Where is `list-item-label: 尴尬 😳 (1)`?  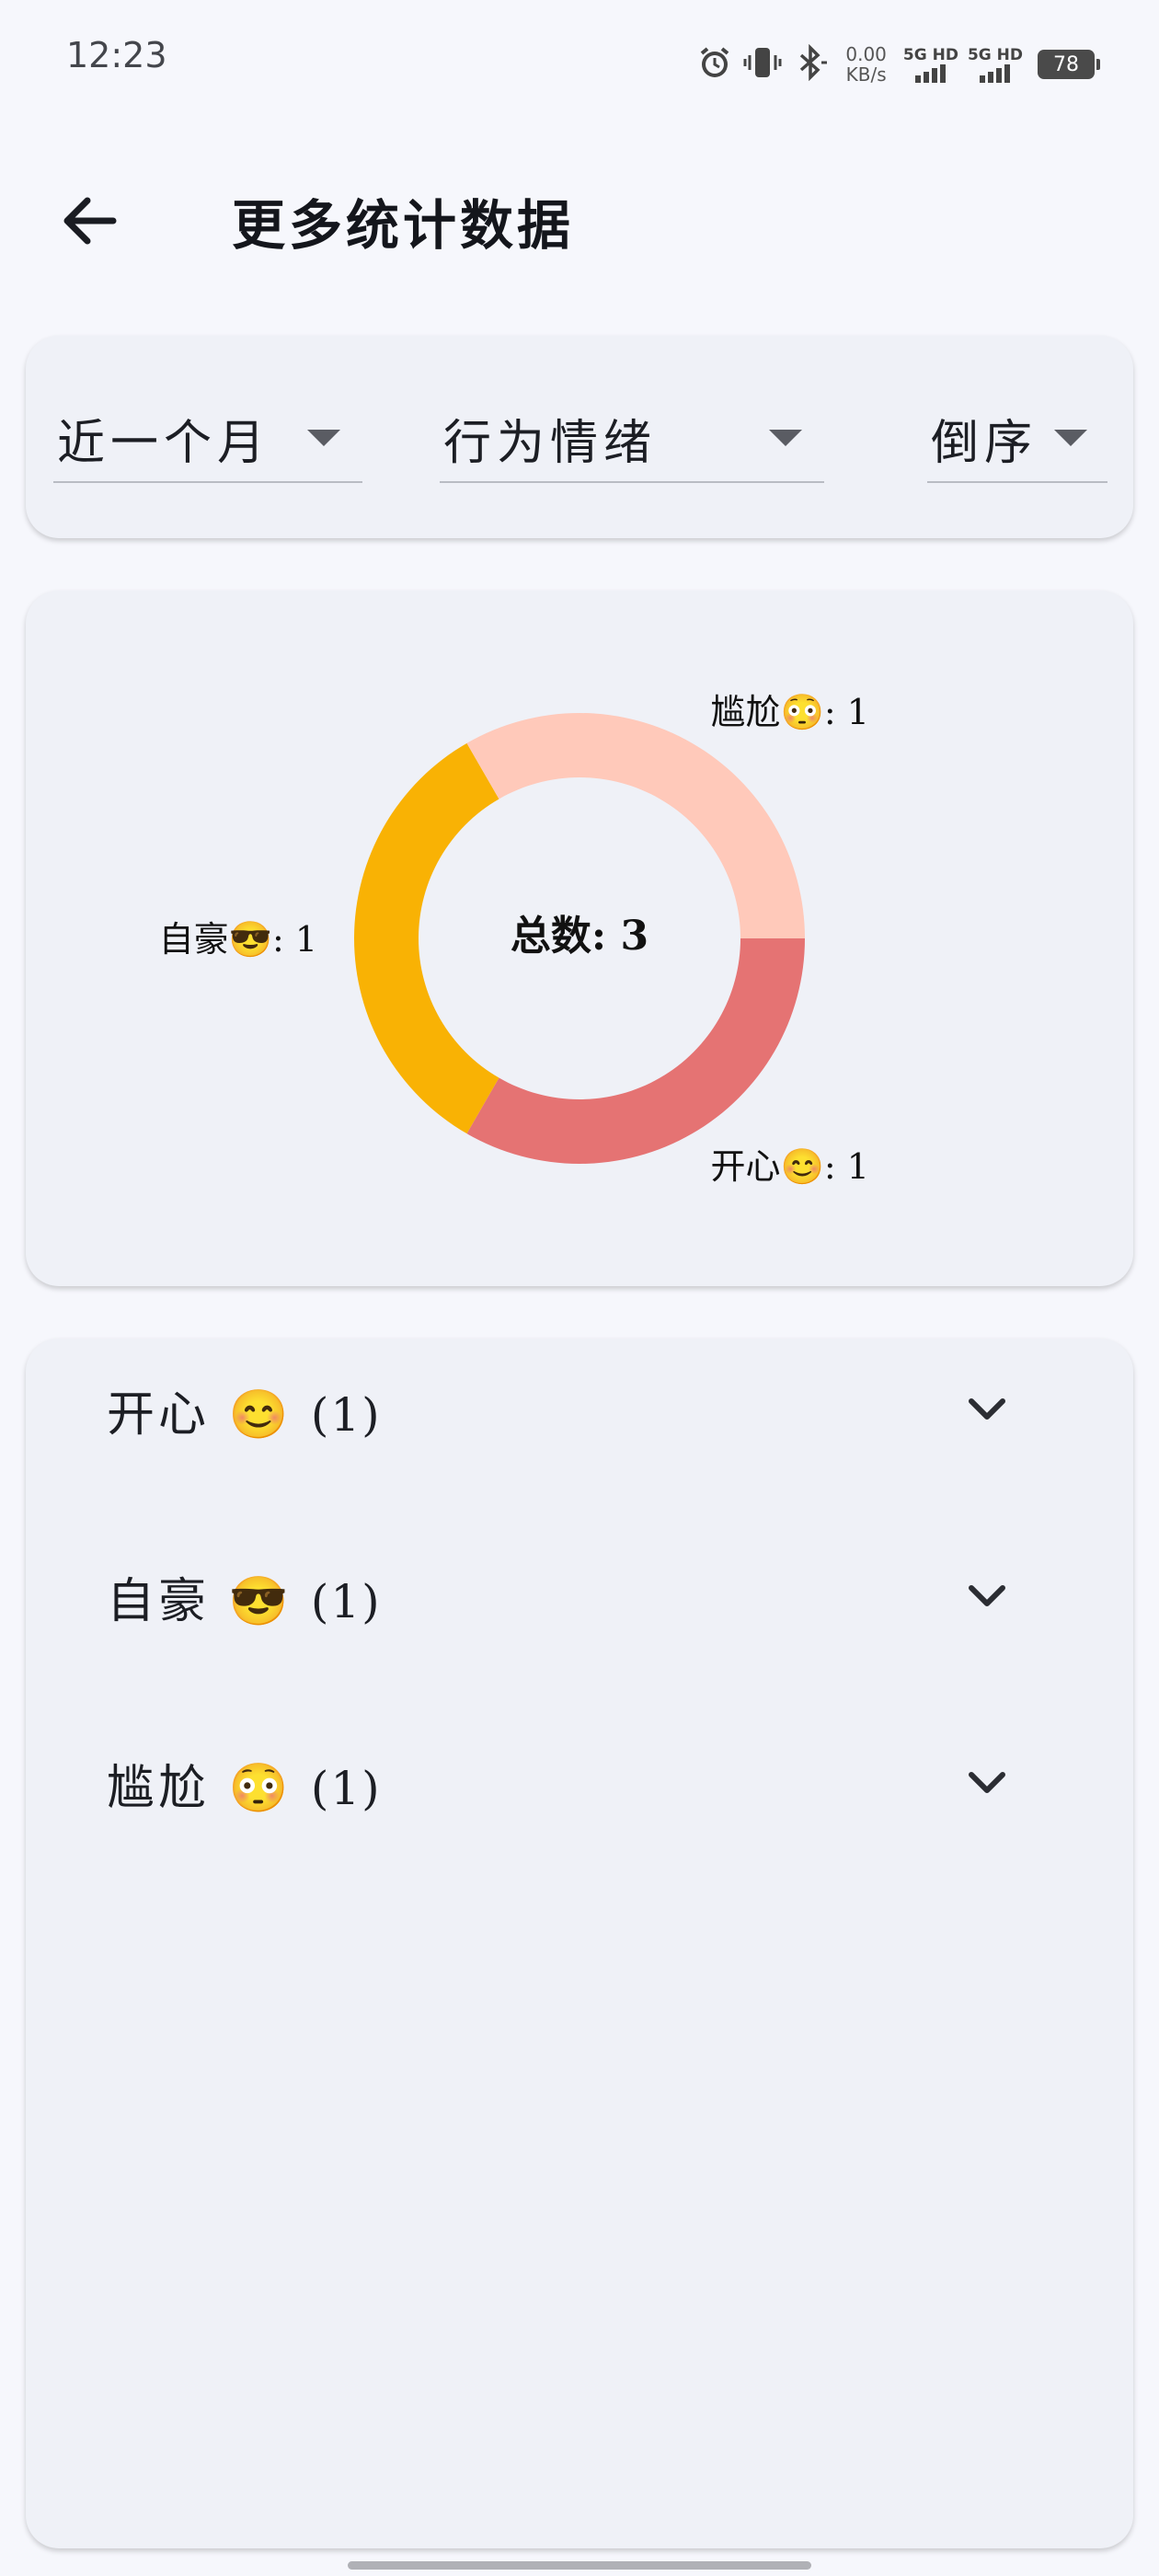 list-item-label: 尴尬 😳 (1) is located at coordinates (244, 1783).